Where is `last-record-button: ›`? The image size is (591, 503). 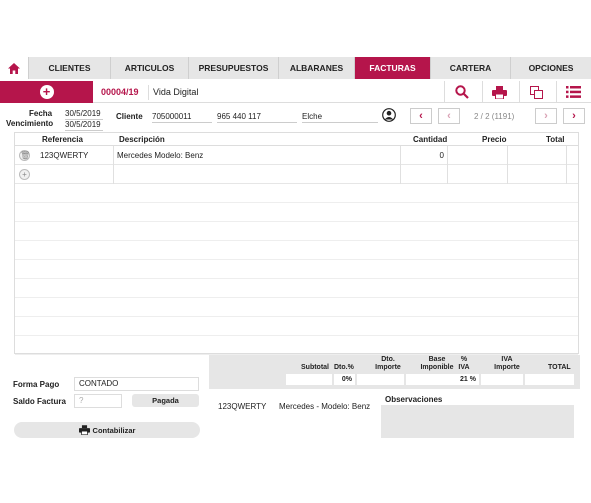 last-record-button: › is located at coordinates (574, 116).